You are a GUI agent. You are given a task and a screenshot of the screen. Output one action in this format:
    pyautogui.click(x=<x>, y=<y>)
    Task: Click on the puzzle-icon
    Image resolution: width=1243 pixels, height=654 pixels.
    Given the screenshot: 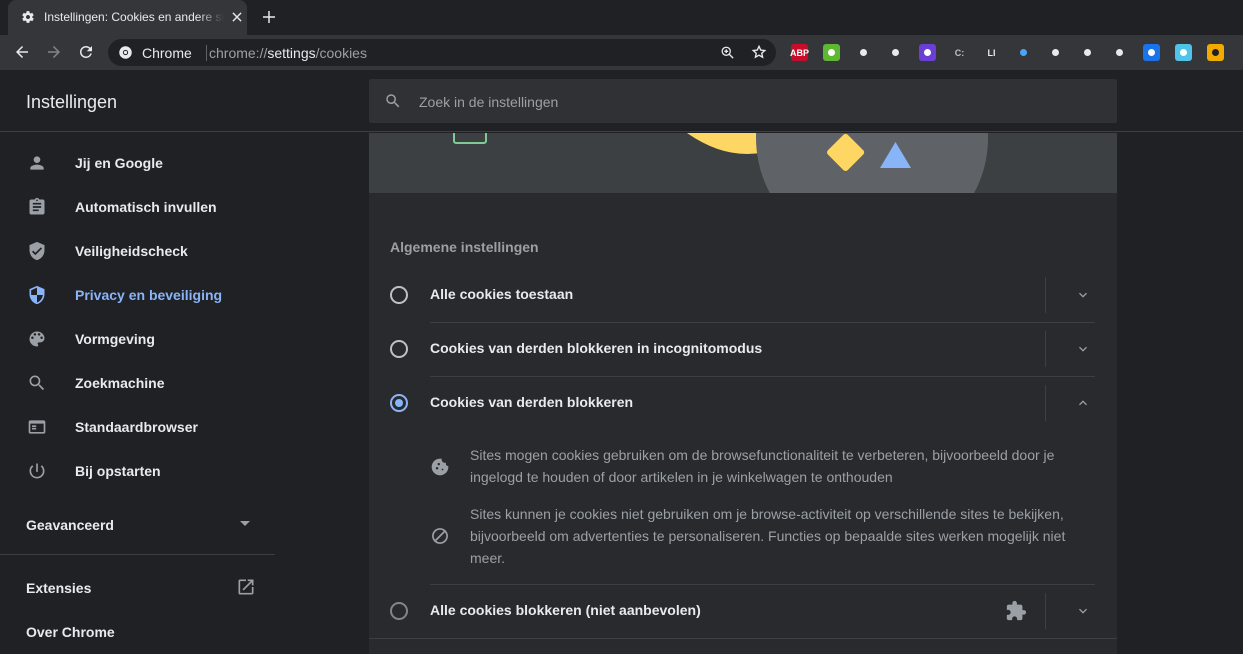 What is the action you would take?
    pyautogui.click(x=1016, y=611)
    